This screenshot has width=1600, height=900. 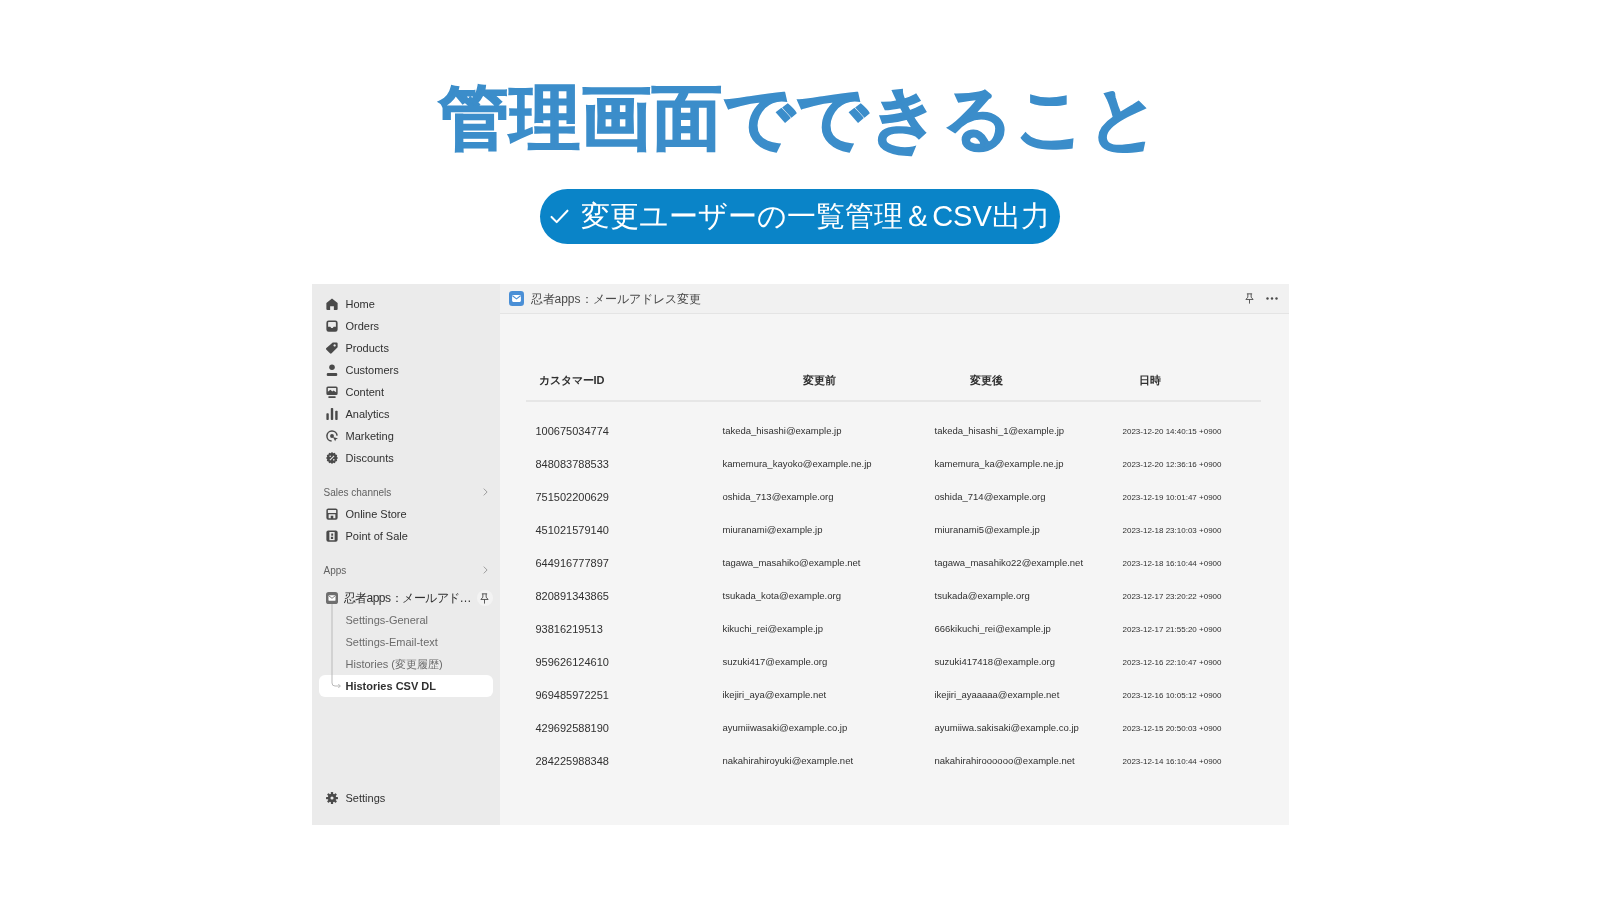 I want to click on timestamp-text: 2023-12-18 23:10:03 +0900, so click(x=1172, y=530).